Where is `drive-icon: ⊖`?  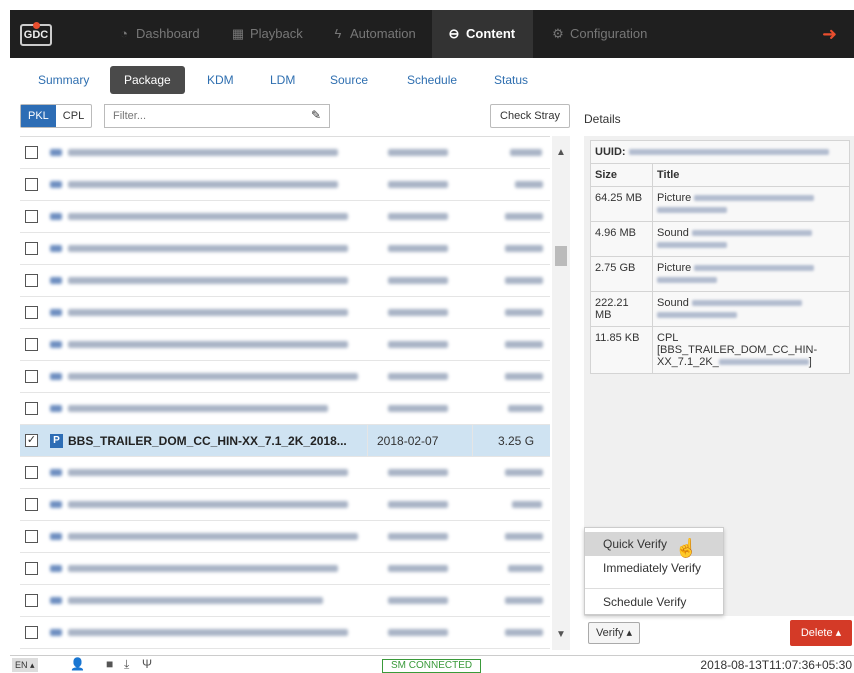
drive-icon: ⊖ is located at coordinates (454, 33).